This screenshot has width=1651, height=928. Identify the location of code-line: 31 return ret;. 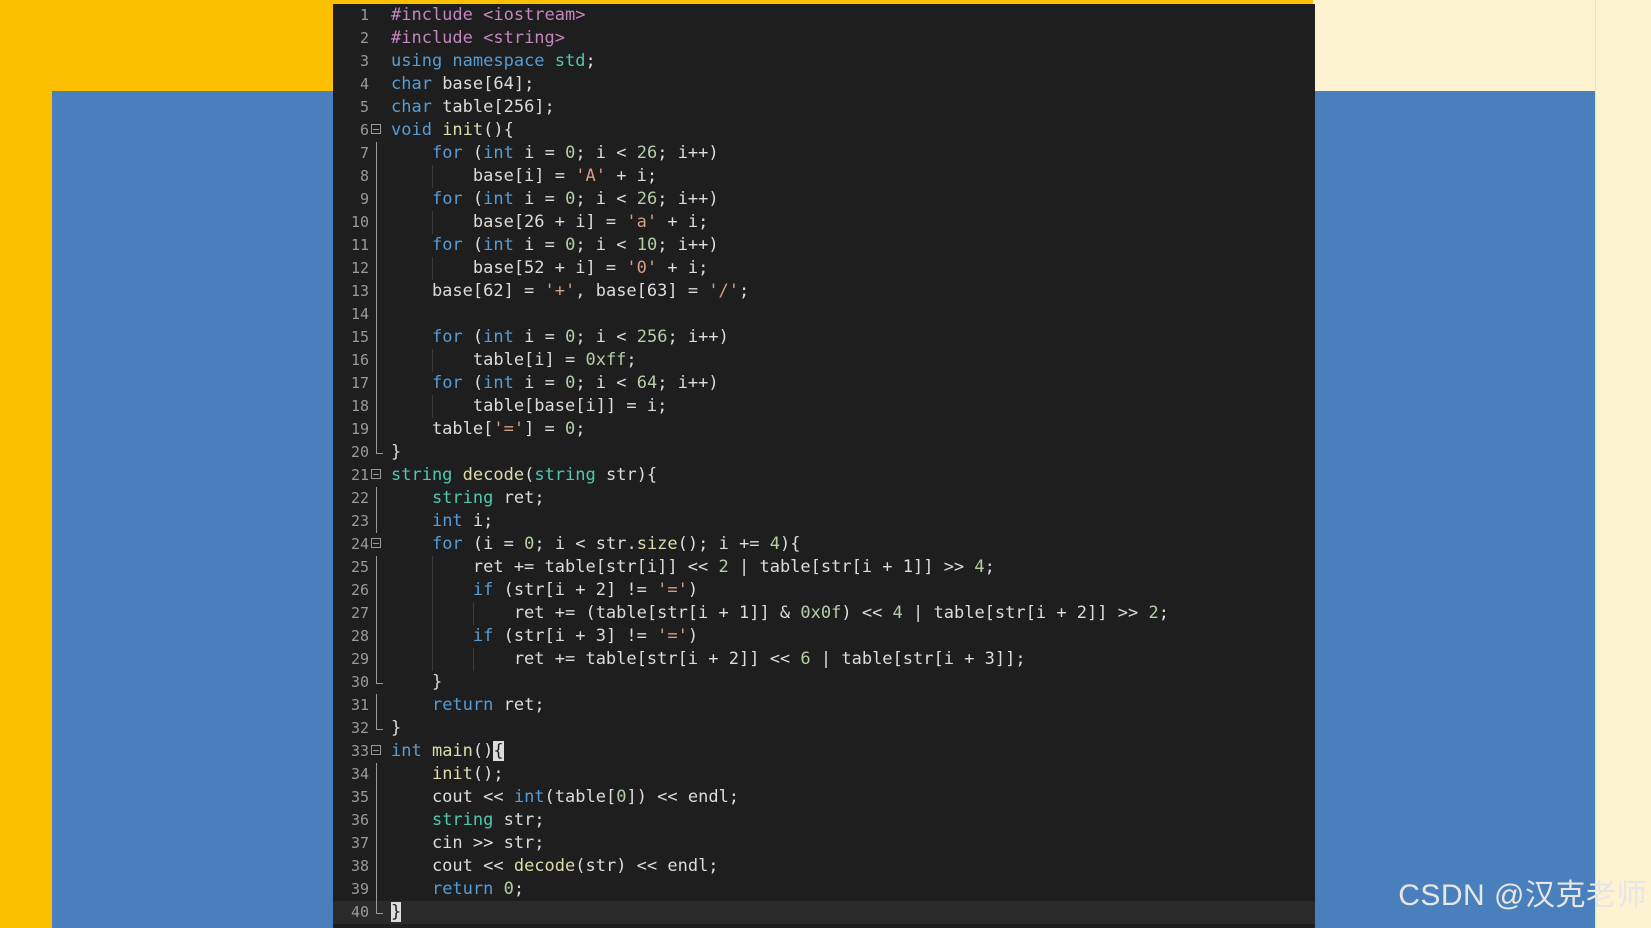
(824, 705).